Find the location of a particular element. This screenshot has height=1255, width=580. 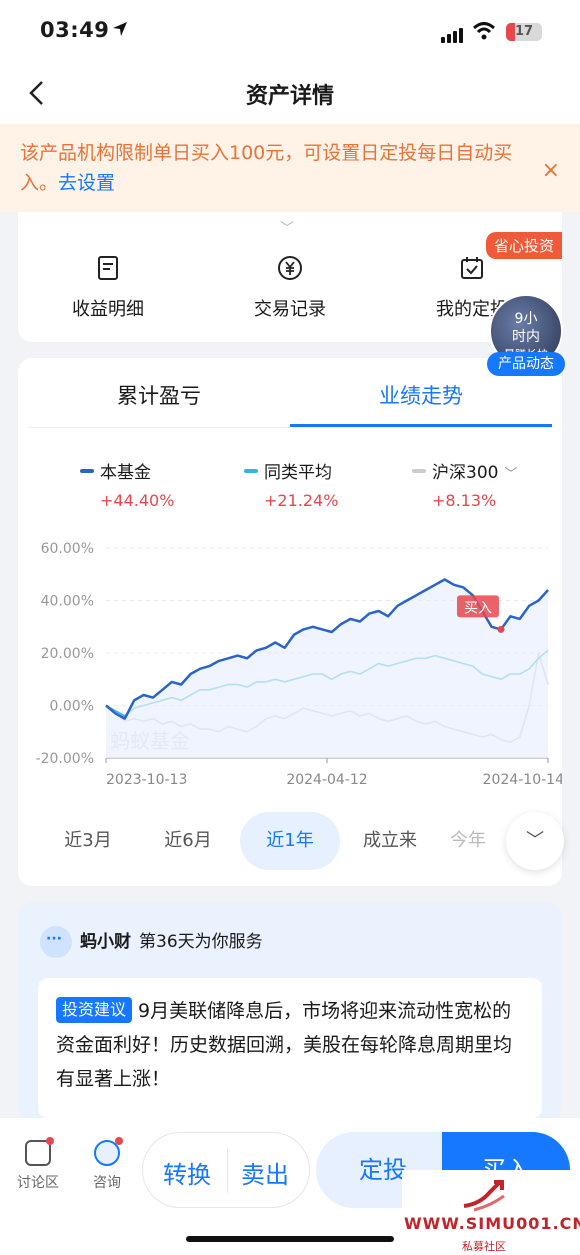

close-icon: × is located at coordinates (551, 171).